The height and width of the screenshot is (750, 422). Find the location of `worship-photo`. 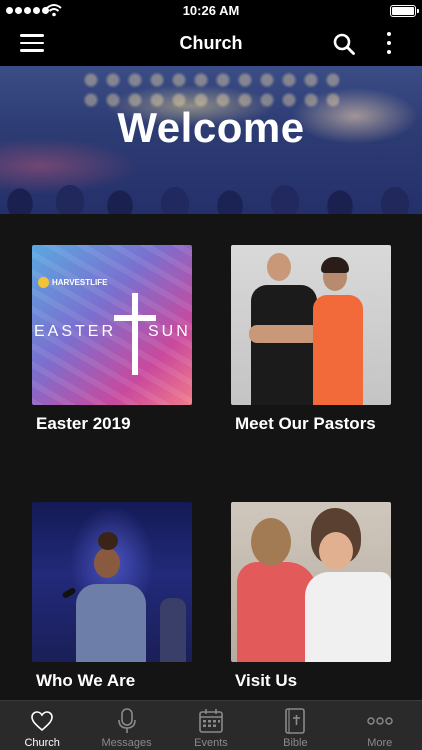

worship-photo is located at coordinates (112, 582).